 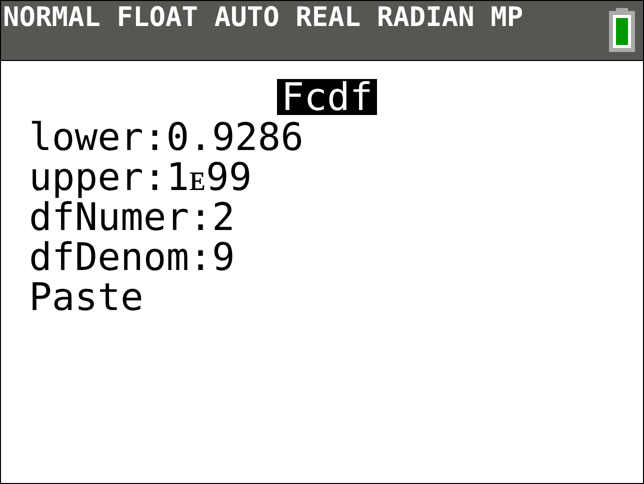 What do you see at coordinates (120, 257) in the screenshot?
I see `field-label: dfDenom:` at bounding box center [120, 257].